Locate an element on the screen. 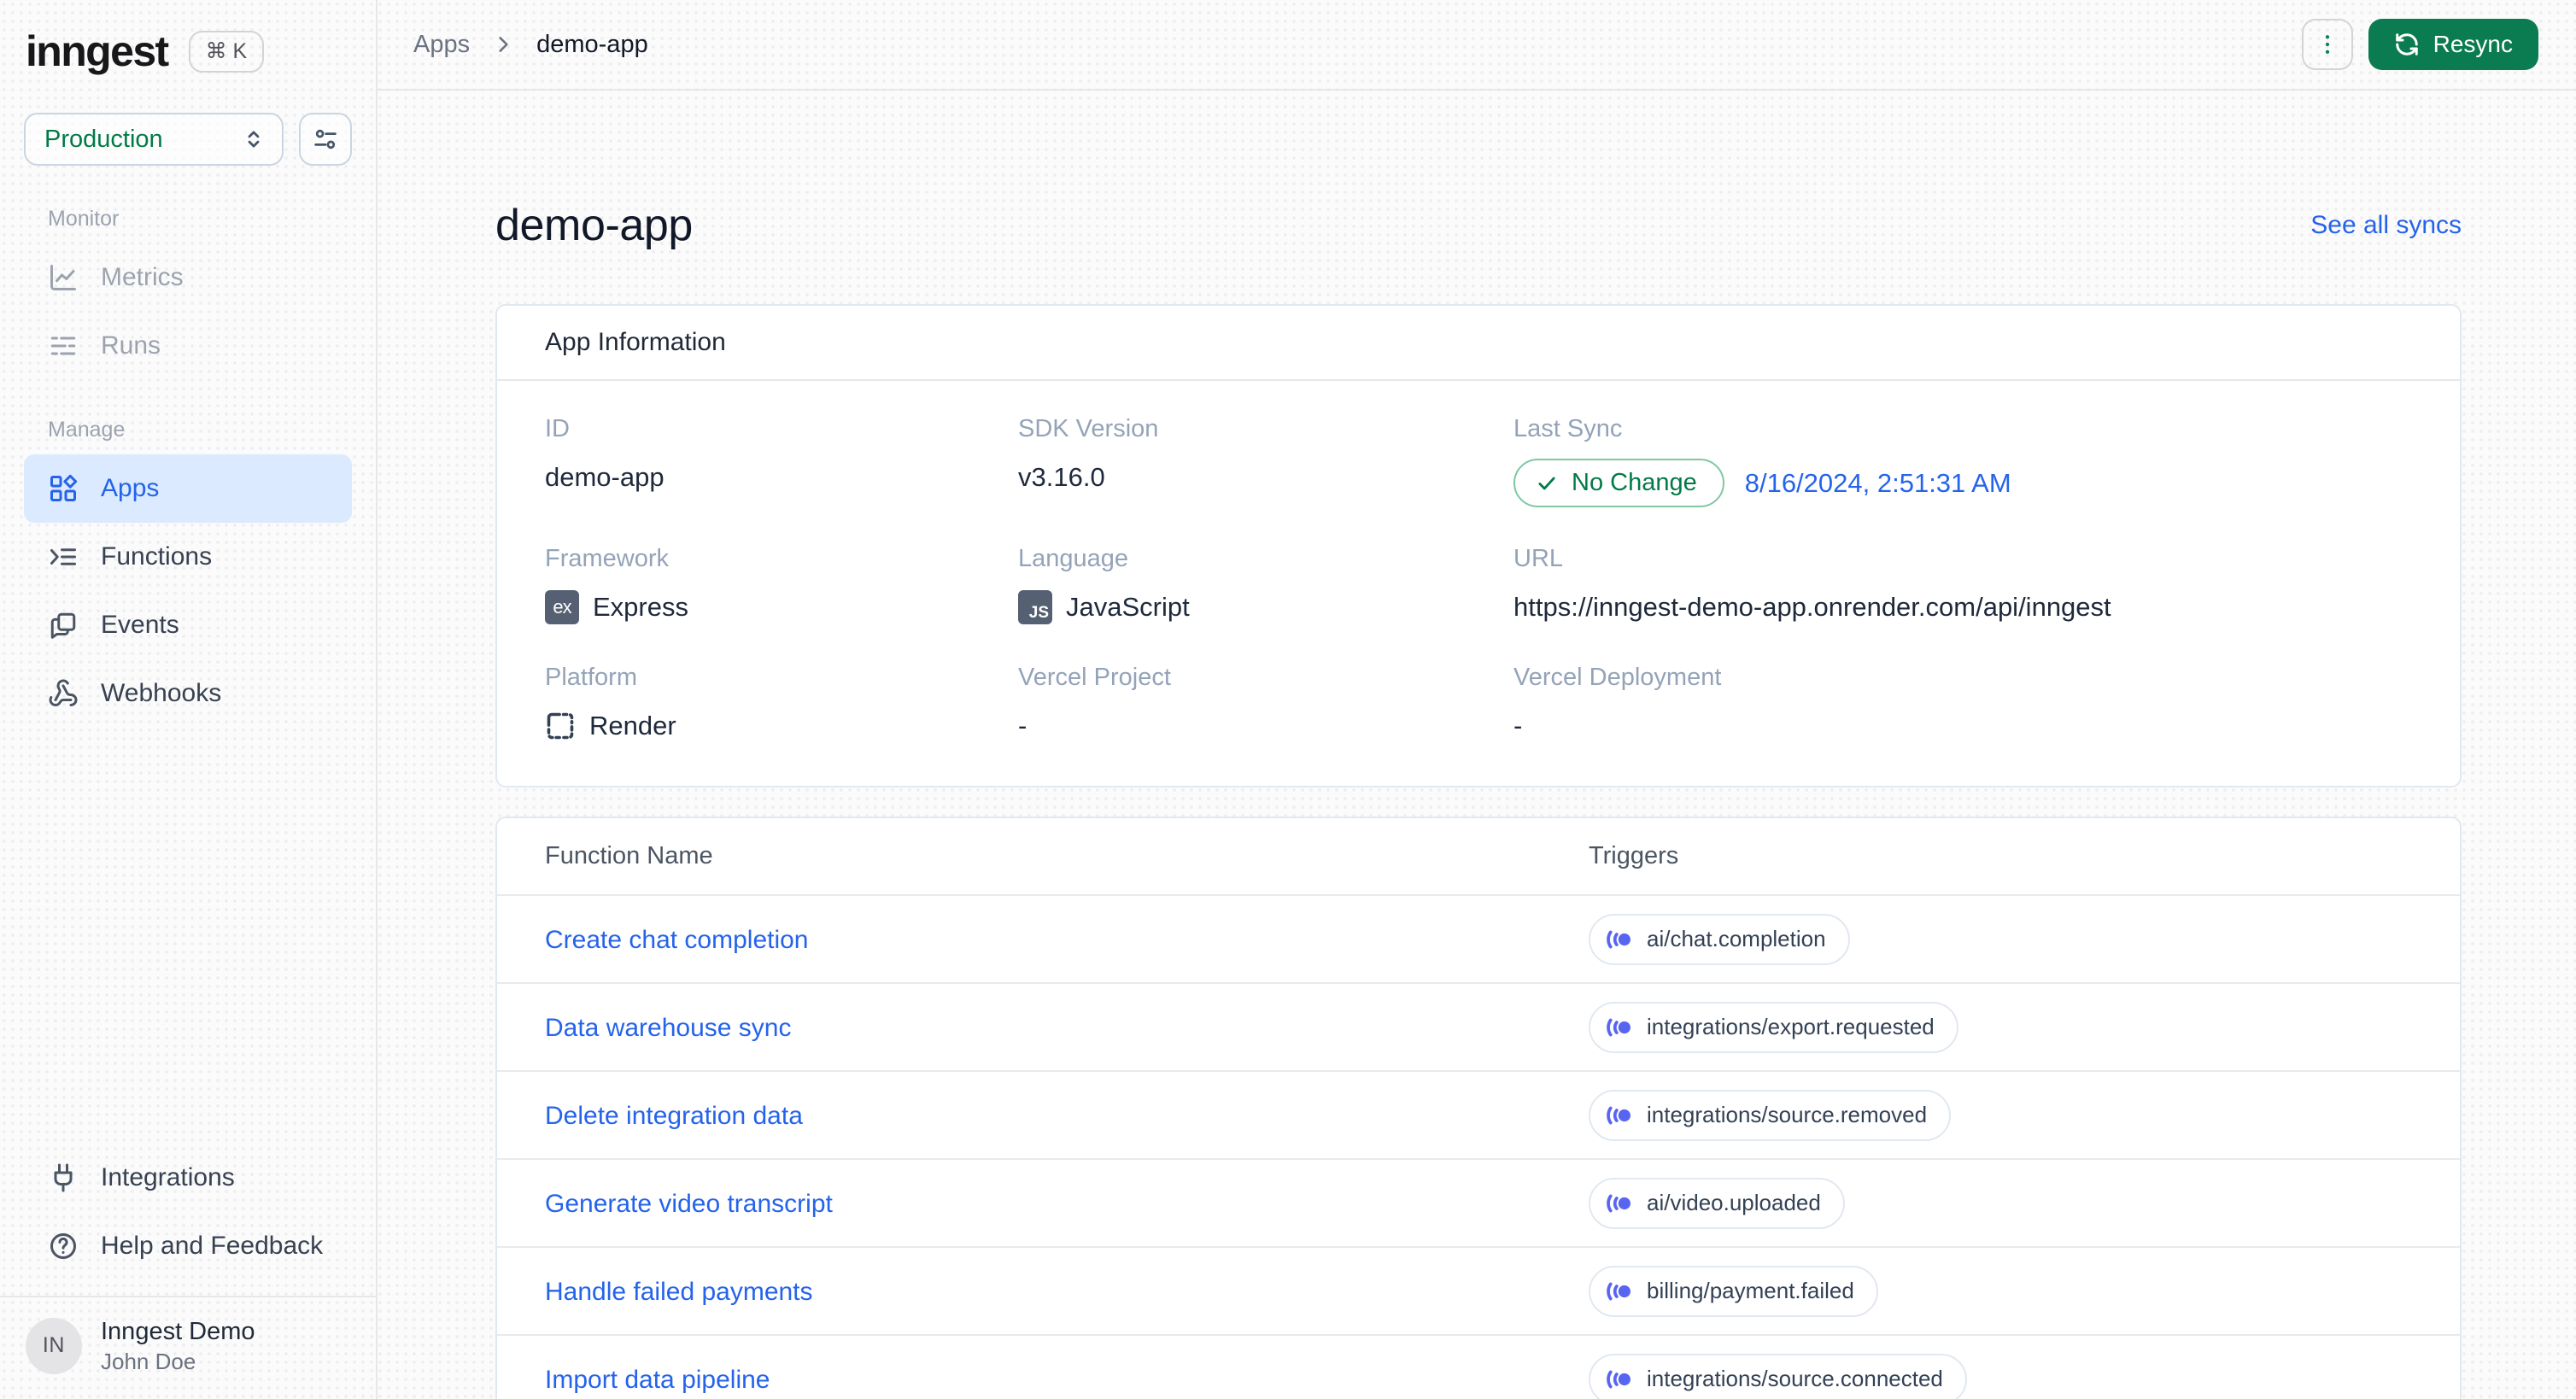  trigger-badge: ai/chat.completion is located at coordinates (1719, 939).